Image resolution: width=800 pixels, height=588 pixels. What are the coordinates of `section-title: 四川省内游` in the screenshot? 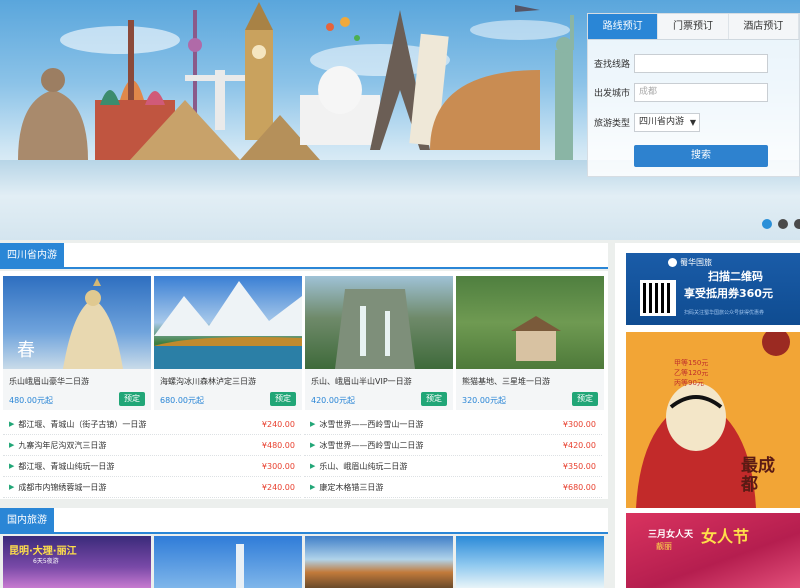 It's located at (32, 256).